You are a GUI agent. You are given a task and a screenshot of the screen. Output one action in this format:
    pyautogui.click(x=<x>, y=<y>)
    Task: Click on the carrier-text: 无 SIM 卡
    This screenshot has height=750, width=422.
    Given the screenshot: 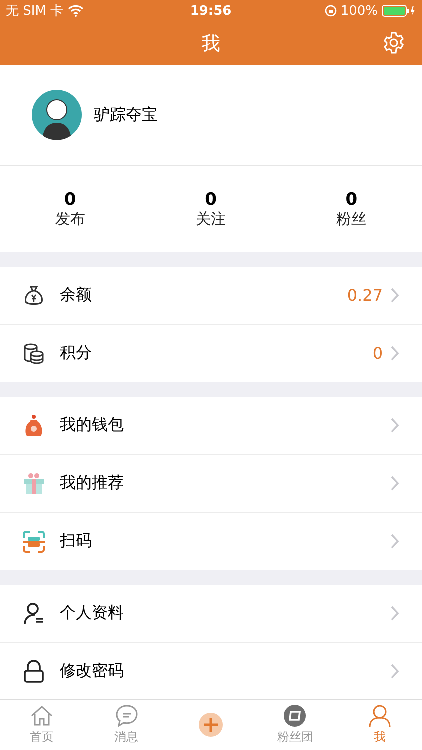 What is the action you would take?
    pyautogui.click(x=35, y=11)
    